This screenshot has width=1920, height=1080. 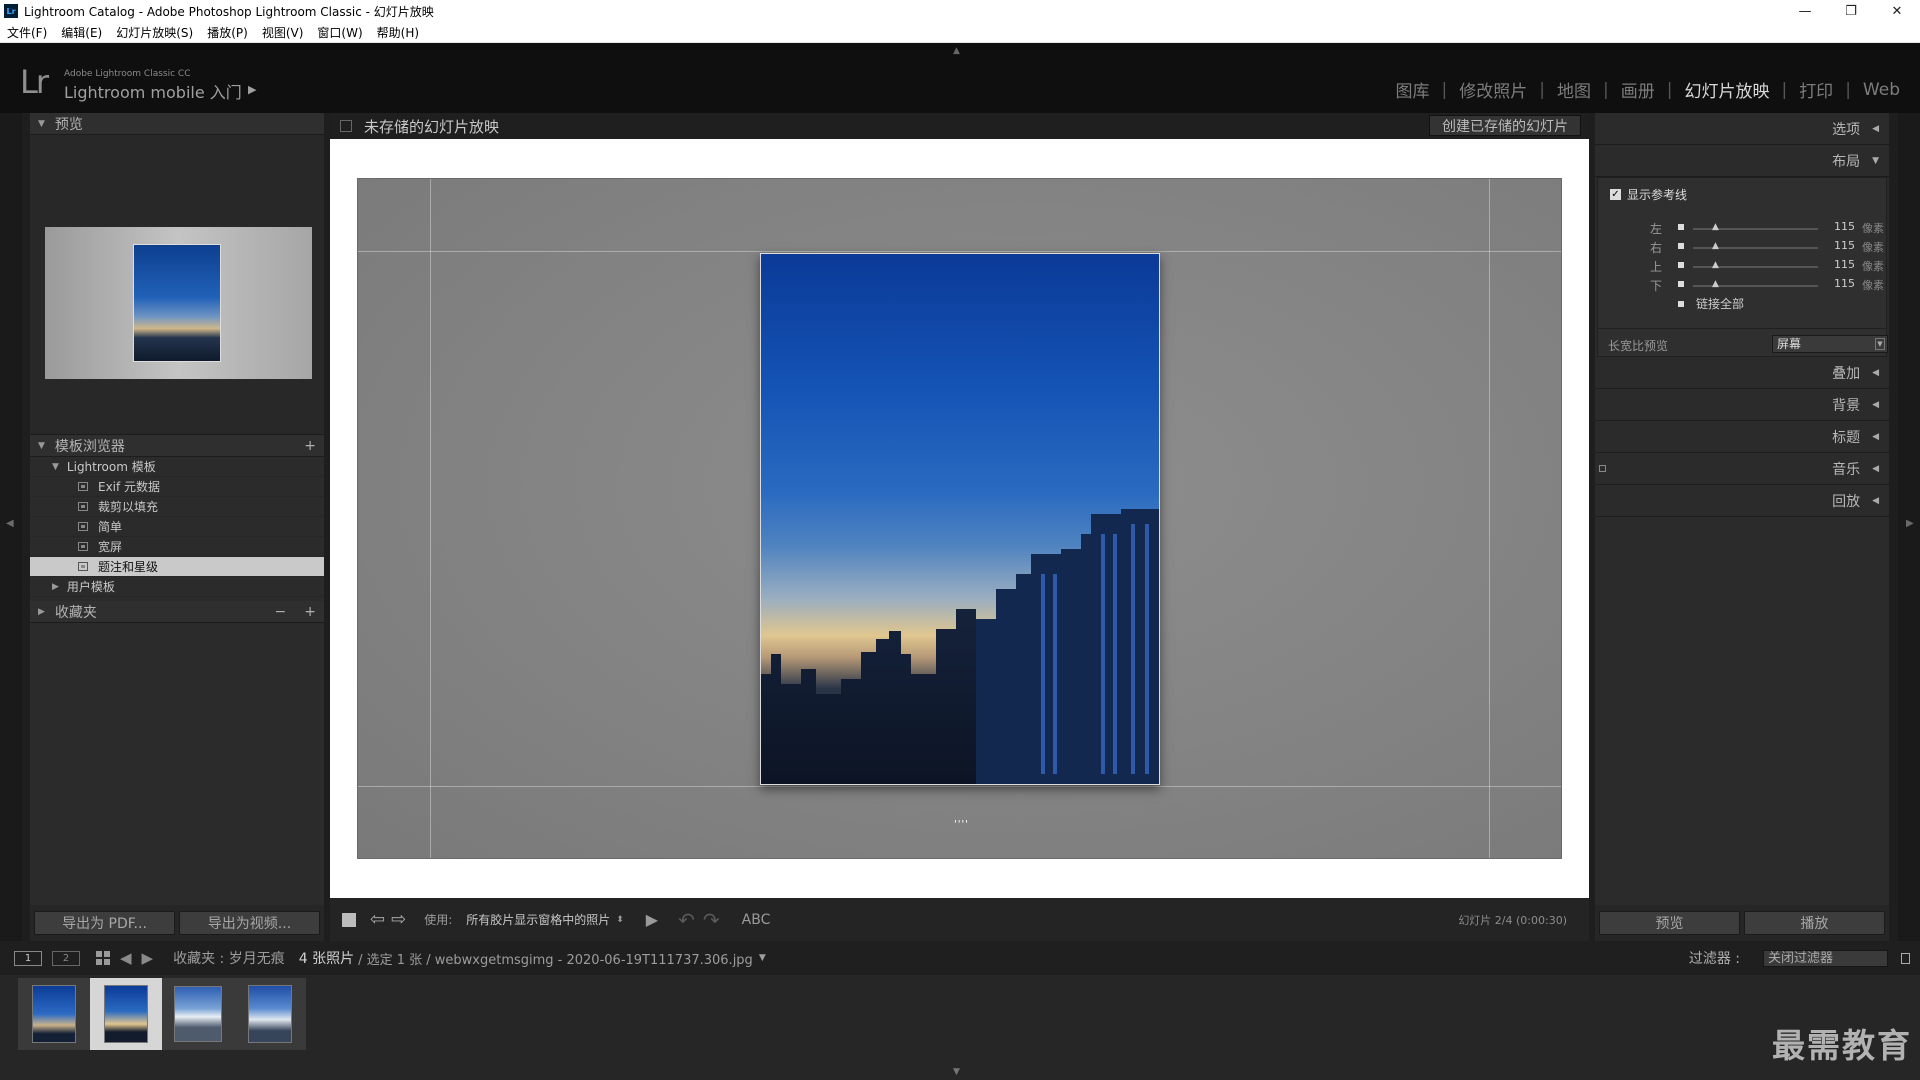 I want to click on template-item-selected: 题注和星级, so click(x=177, y=567).